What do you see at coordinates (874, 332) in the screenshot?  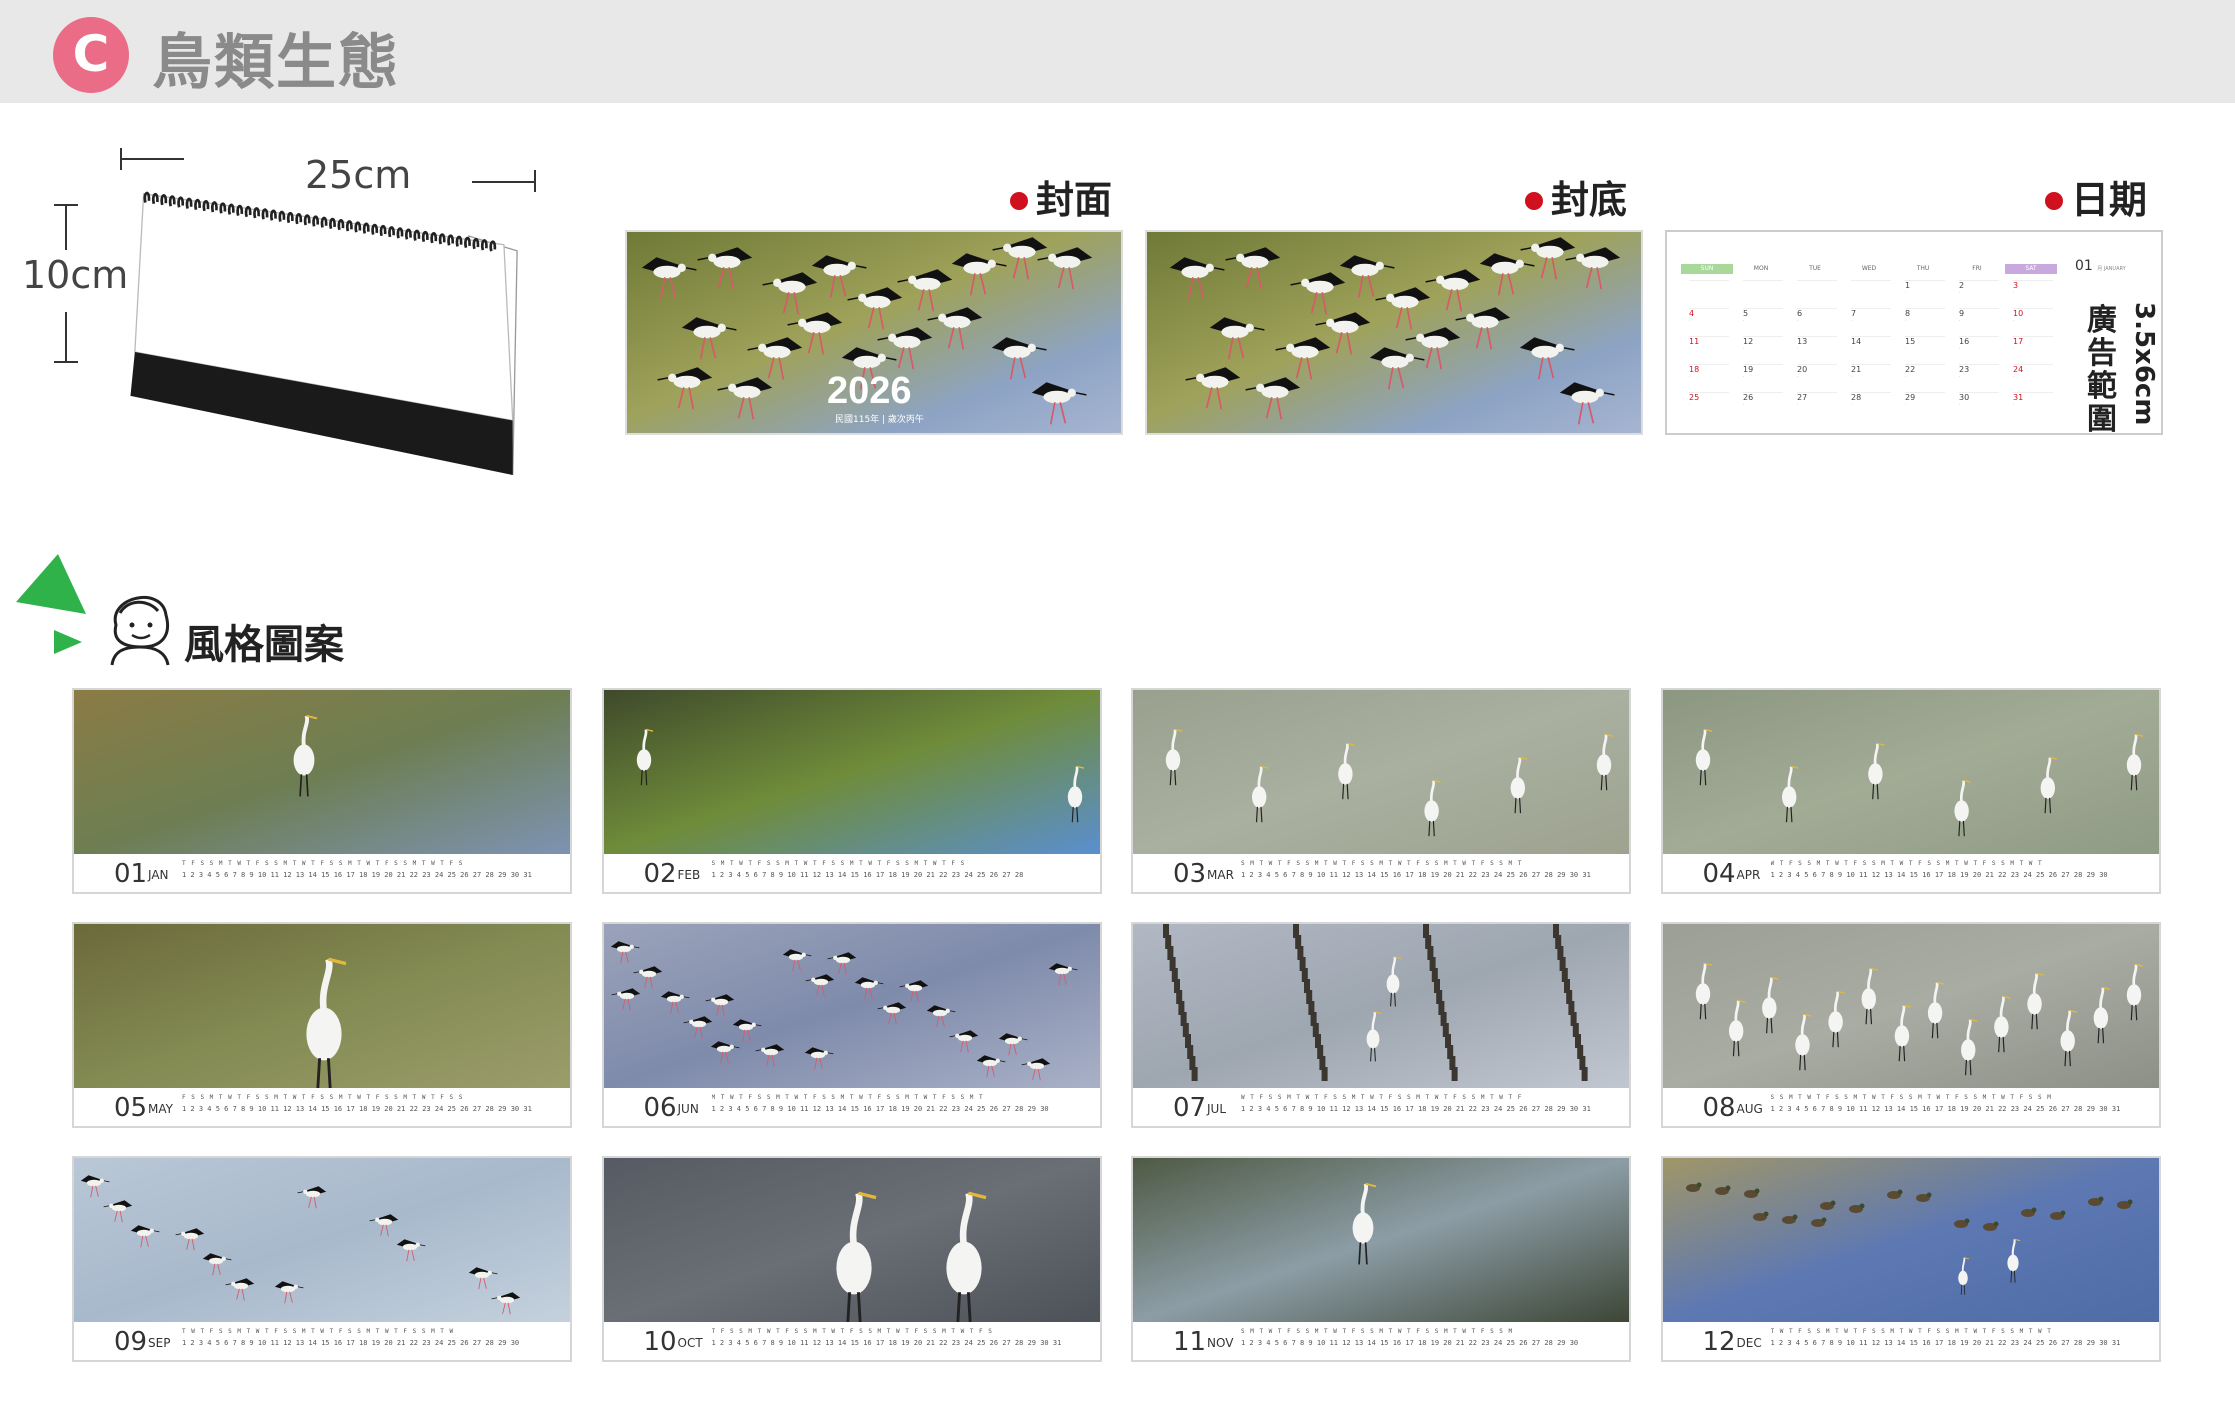 I see `cover-preview: 2026 民國115年 | 歲次丙午` at bounding box center [874, 332].